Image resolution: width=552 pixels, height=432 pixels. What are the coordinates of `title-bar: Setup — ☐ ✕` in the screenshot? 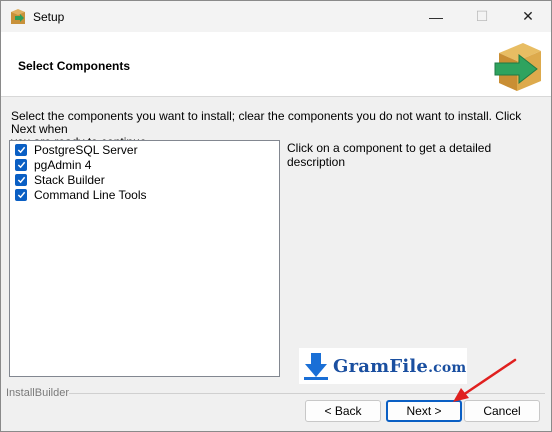 It's located at (276, 16).